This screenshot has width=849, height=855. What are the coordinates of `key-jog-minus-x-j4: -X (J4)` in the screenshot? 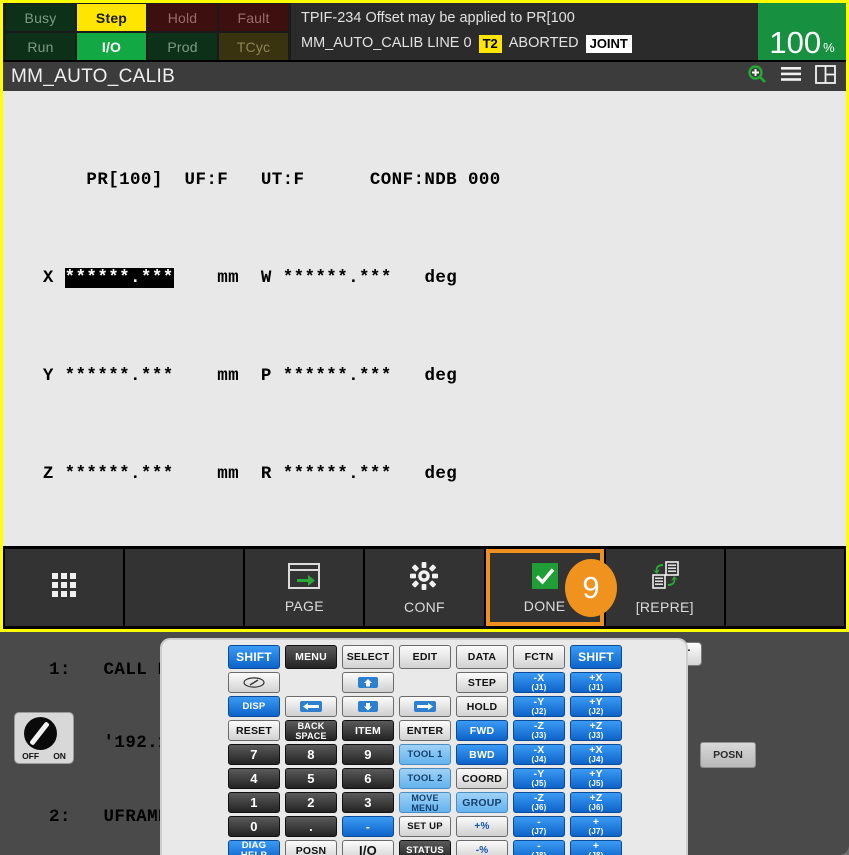 It's located at (539, 754).